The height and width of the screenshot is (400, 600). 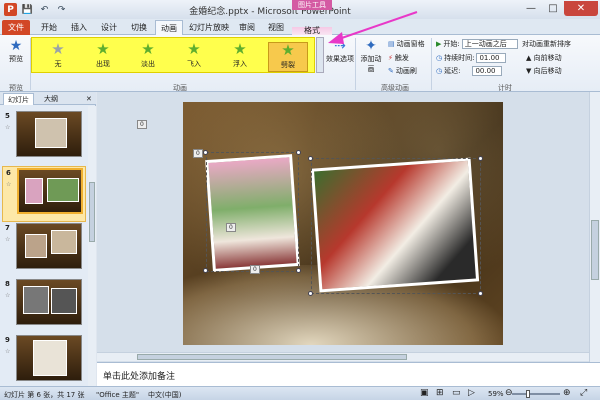 I want to click on preview-button: ★ 预览, so click(x=16, y=51).